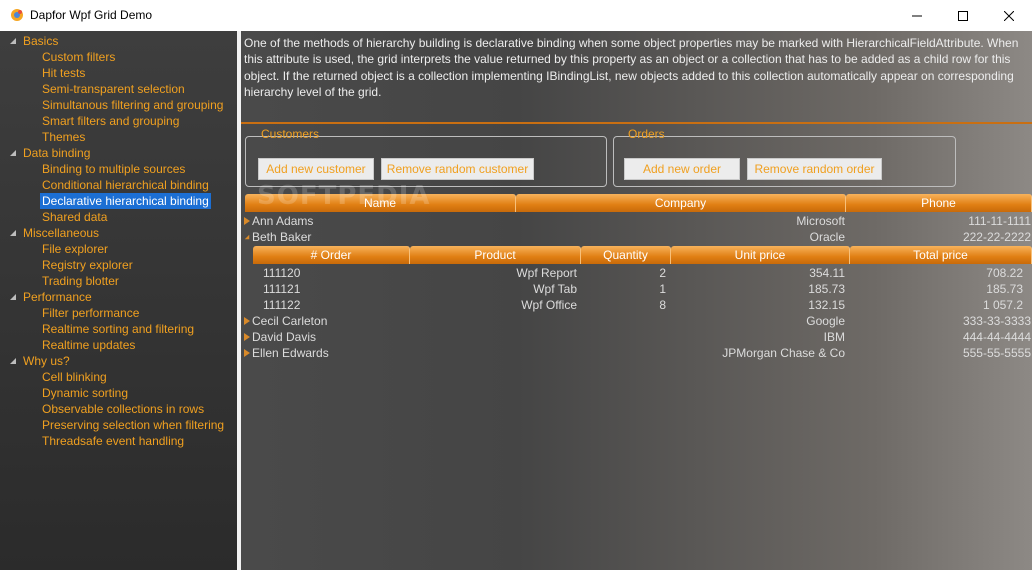  What do you see at coordinates (827, 237) in the screenshot?
I see `cell-company: Oracle` at bounding box center [827, 237].